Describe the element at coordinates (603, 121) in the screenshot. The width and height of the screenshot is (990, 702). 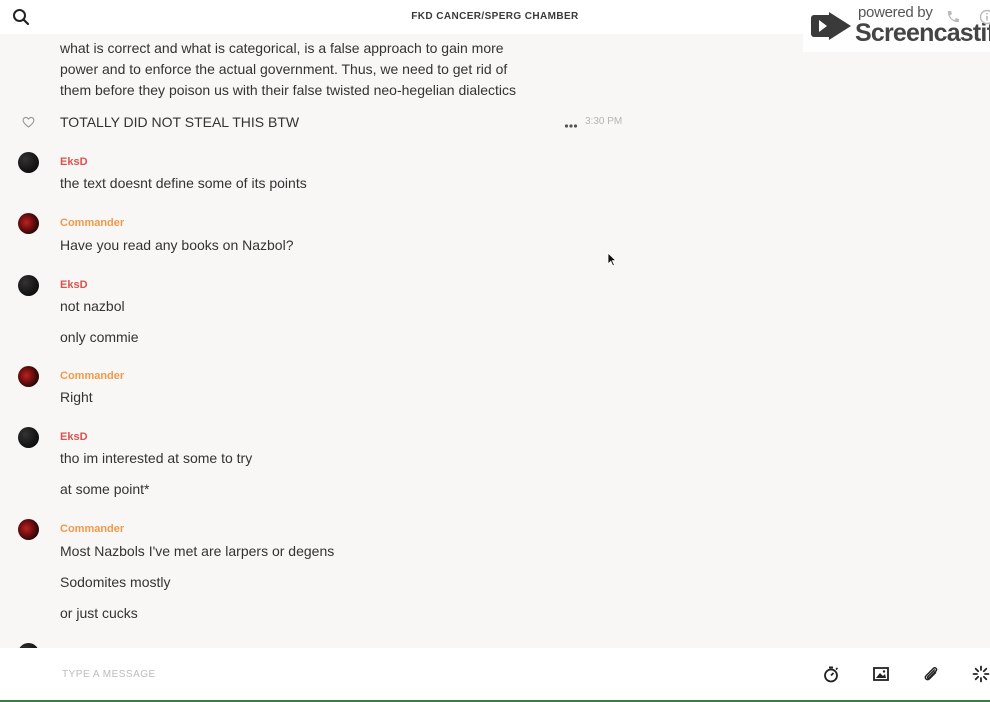
I see `message-timestamp: 3:30 PM` at that location.